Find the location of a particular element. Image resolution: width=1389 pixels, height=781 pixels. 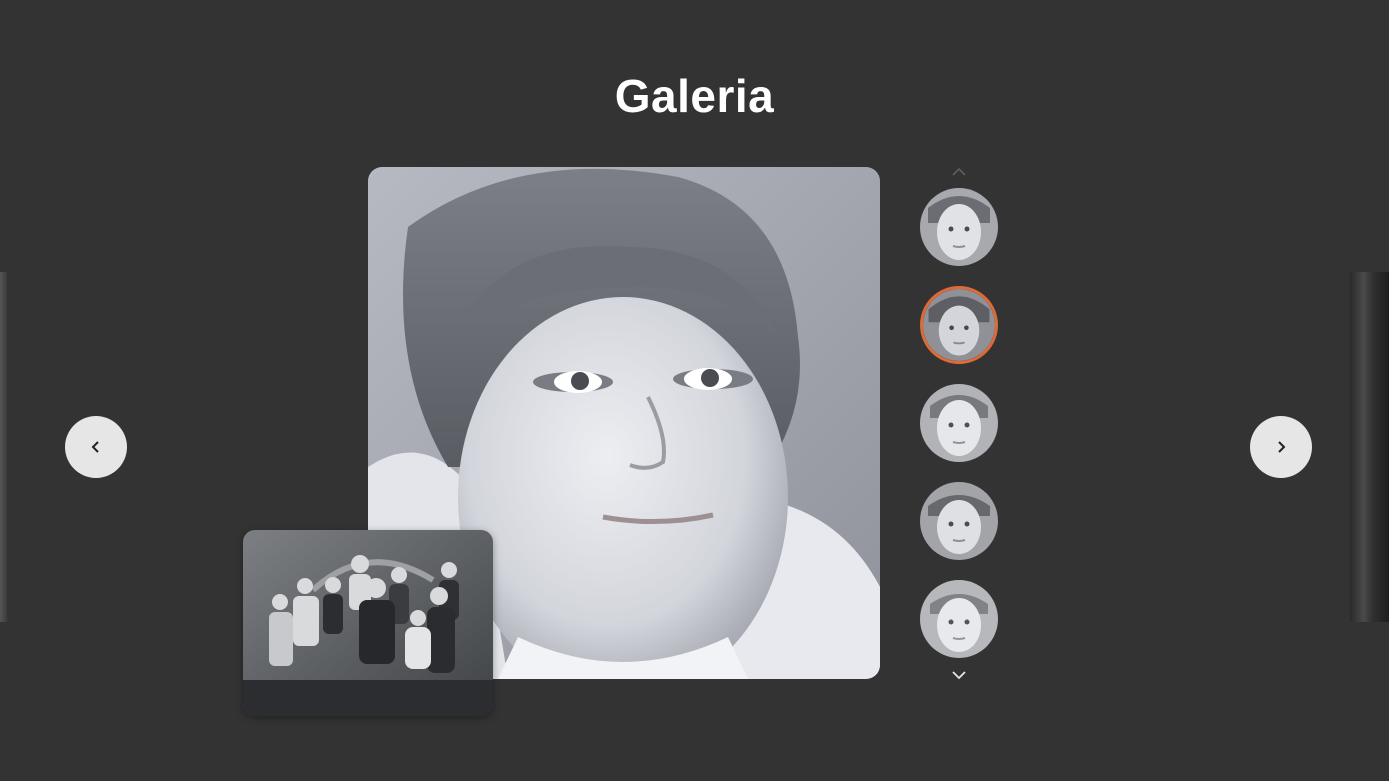

next-button is located at coordinates (1281, 447).